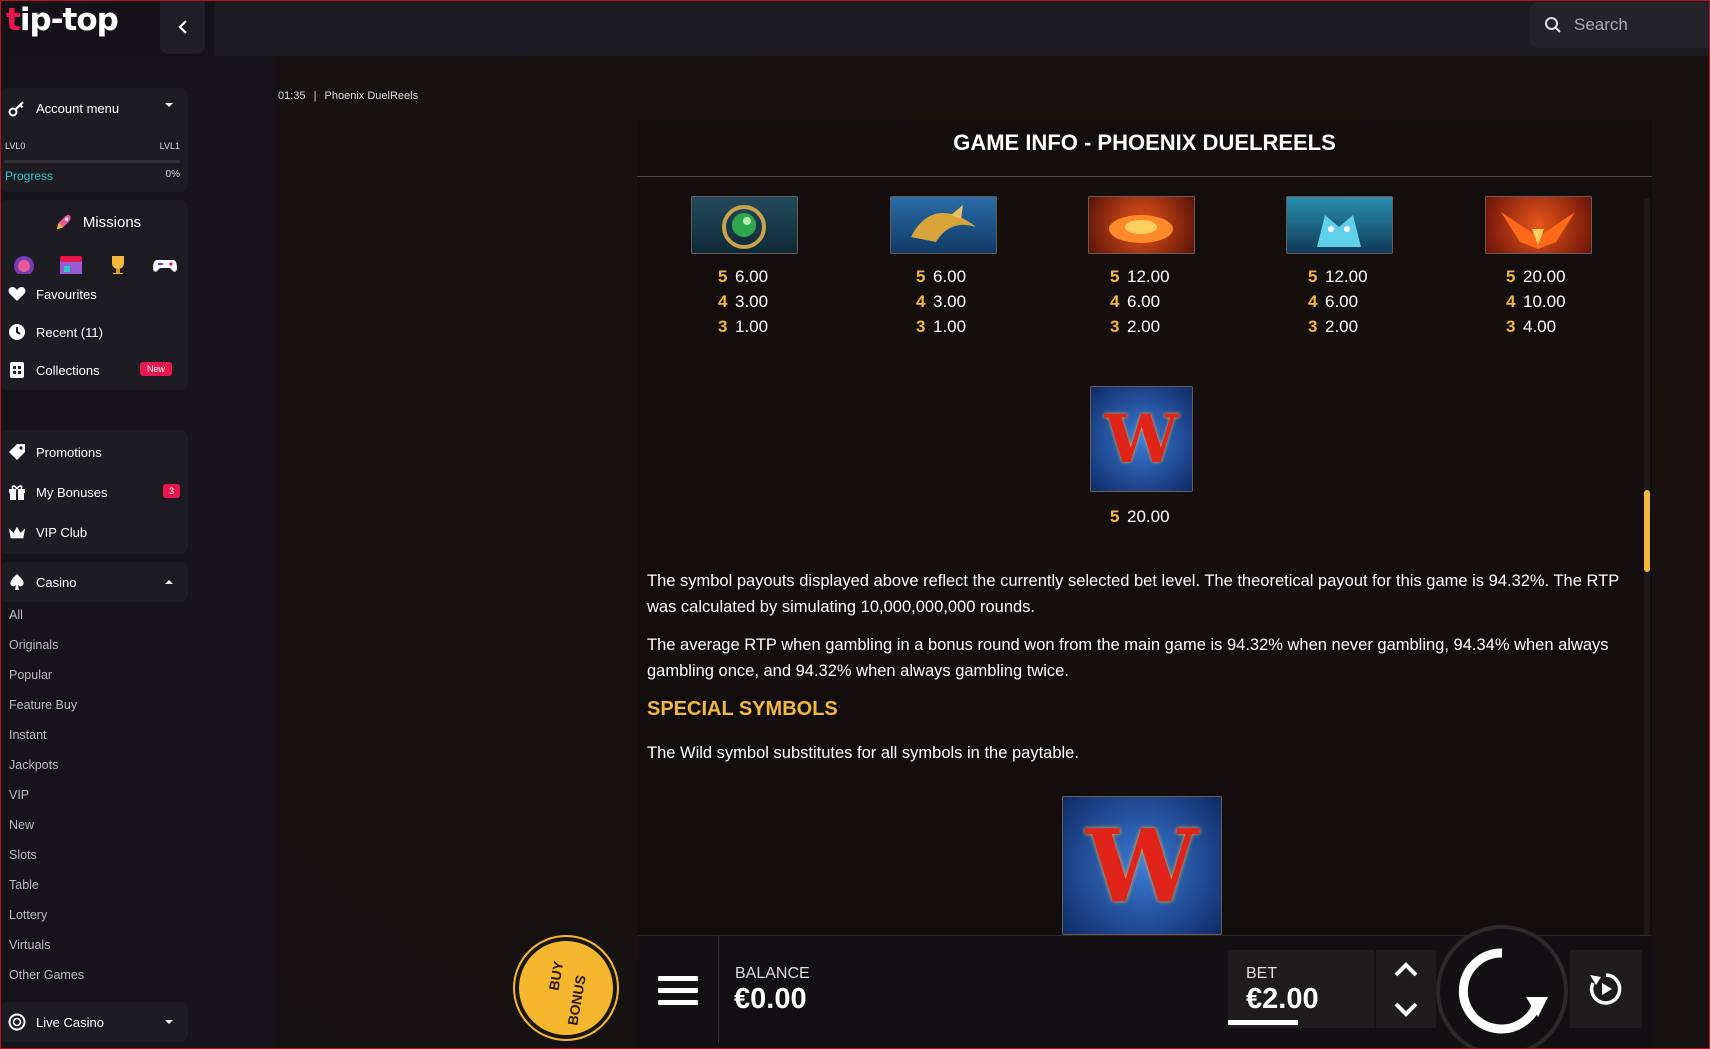  I want to click on sidebar-item-live-casino: Live Casino, so click(94, 1022).